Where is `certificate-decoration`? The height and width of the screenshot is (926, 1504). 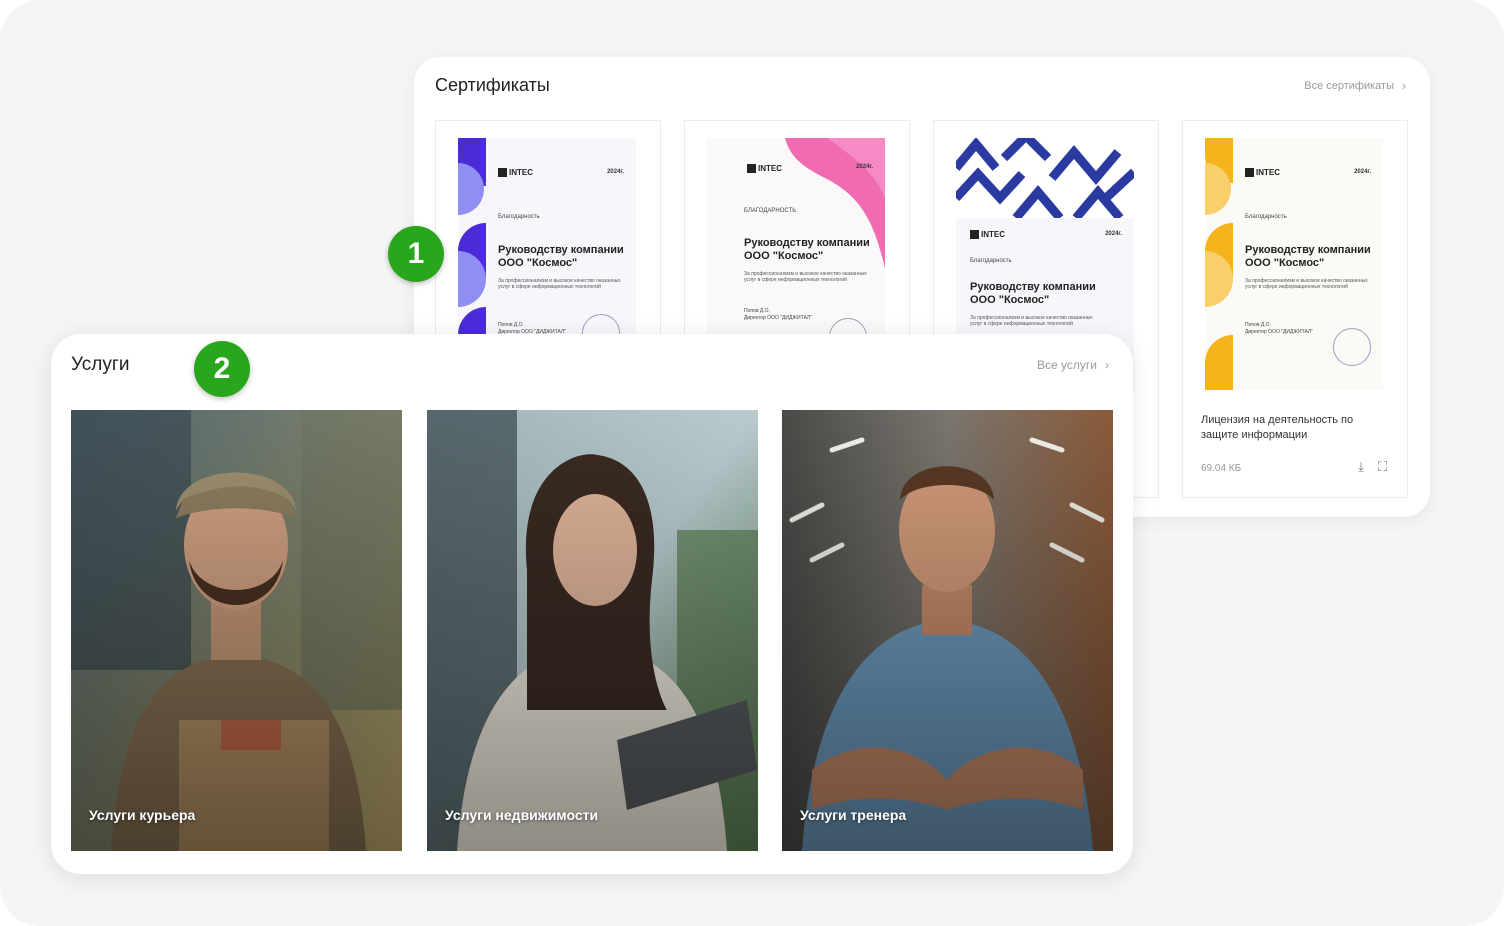
certificate-decoration is located at coordinates (1045, 178).